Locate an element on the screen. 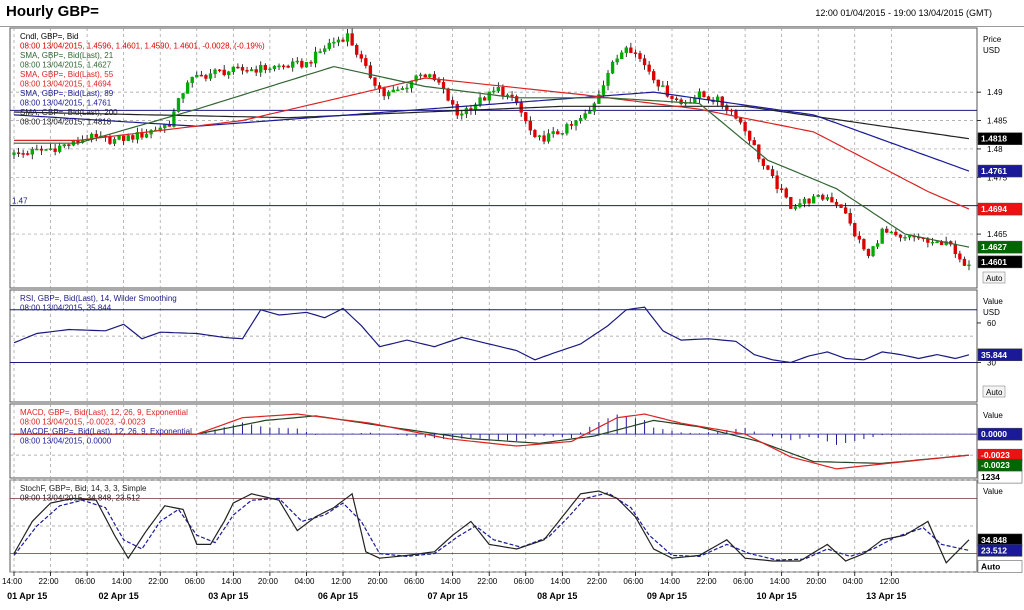  legend-text: SMA, GBP=, Bid(Last), 200 is located at coordinates (69, 112).